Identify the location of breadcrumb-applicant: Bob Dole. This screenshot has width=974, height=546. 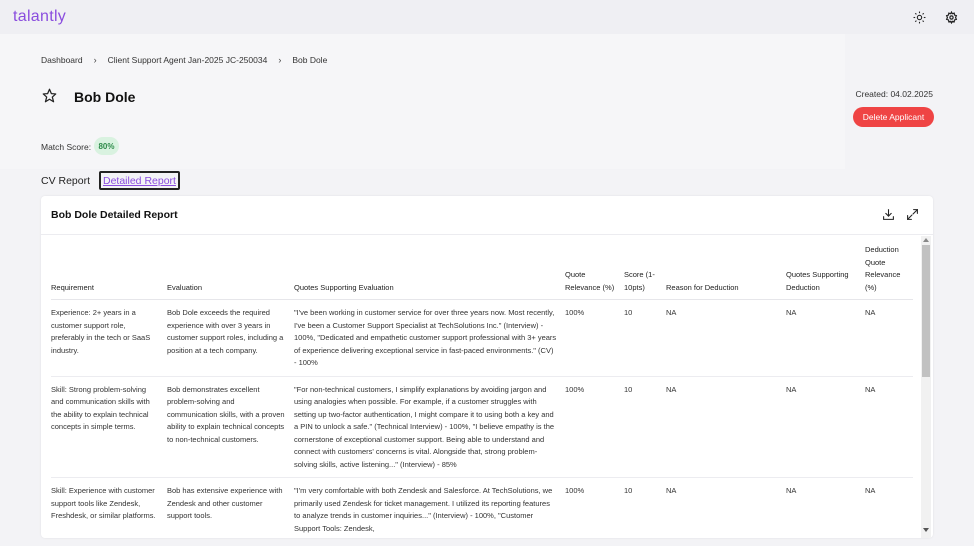
(310, 60).